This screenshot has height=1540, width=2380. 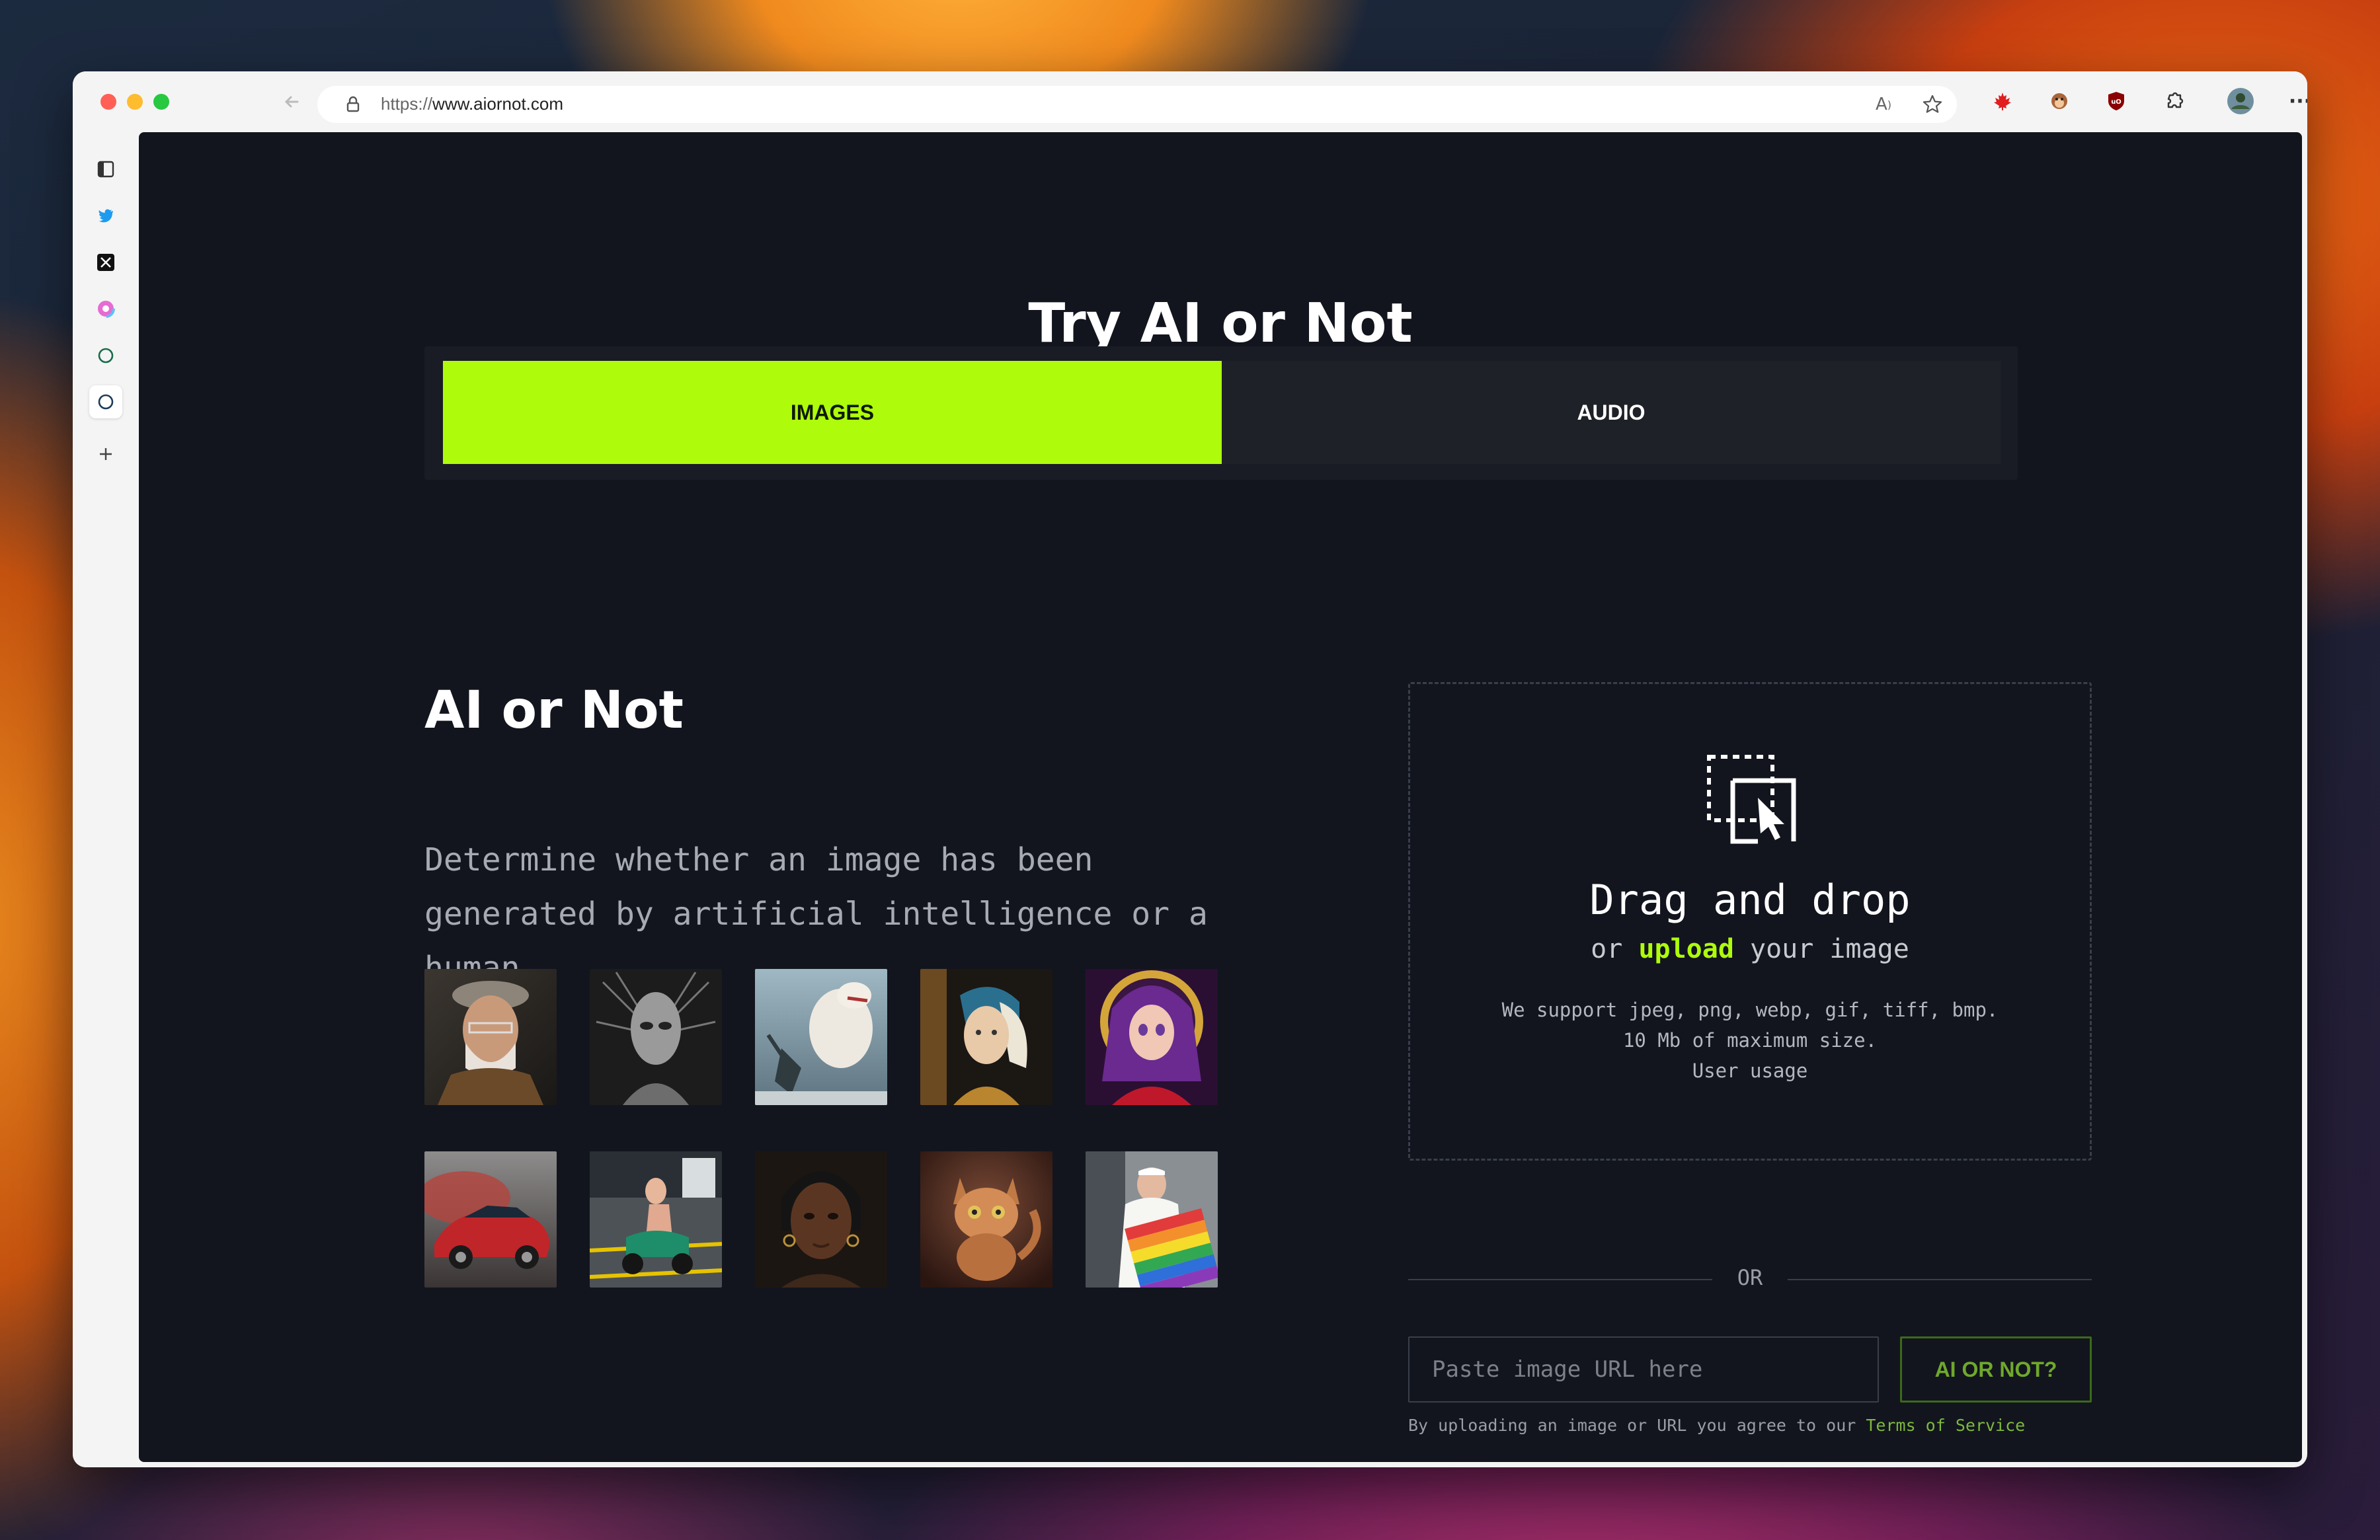 What do you see at coordinates (161, 102) in the screenshot?
I see `zoom-window-button` at bounding box center [161, 102].